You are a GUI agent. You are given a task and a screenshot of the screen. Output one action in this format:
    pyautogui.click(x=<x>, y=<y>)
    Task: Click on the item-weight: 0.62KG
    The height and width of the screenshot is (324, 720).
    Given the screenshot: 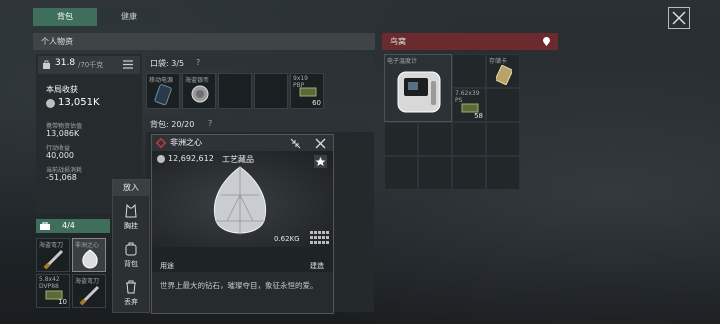 What is the action you would take?
    pyautogui.click(x=287, y=239)
    